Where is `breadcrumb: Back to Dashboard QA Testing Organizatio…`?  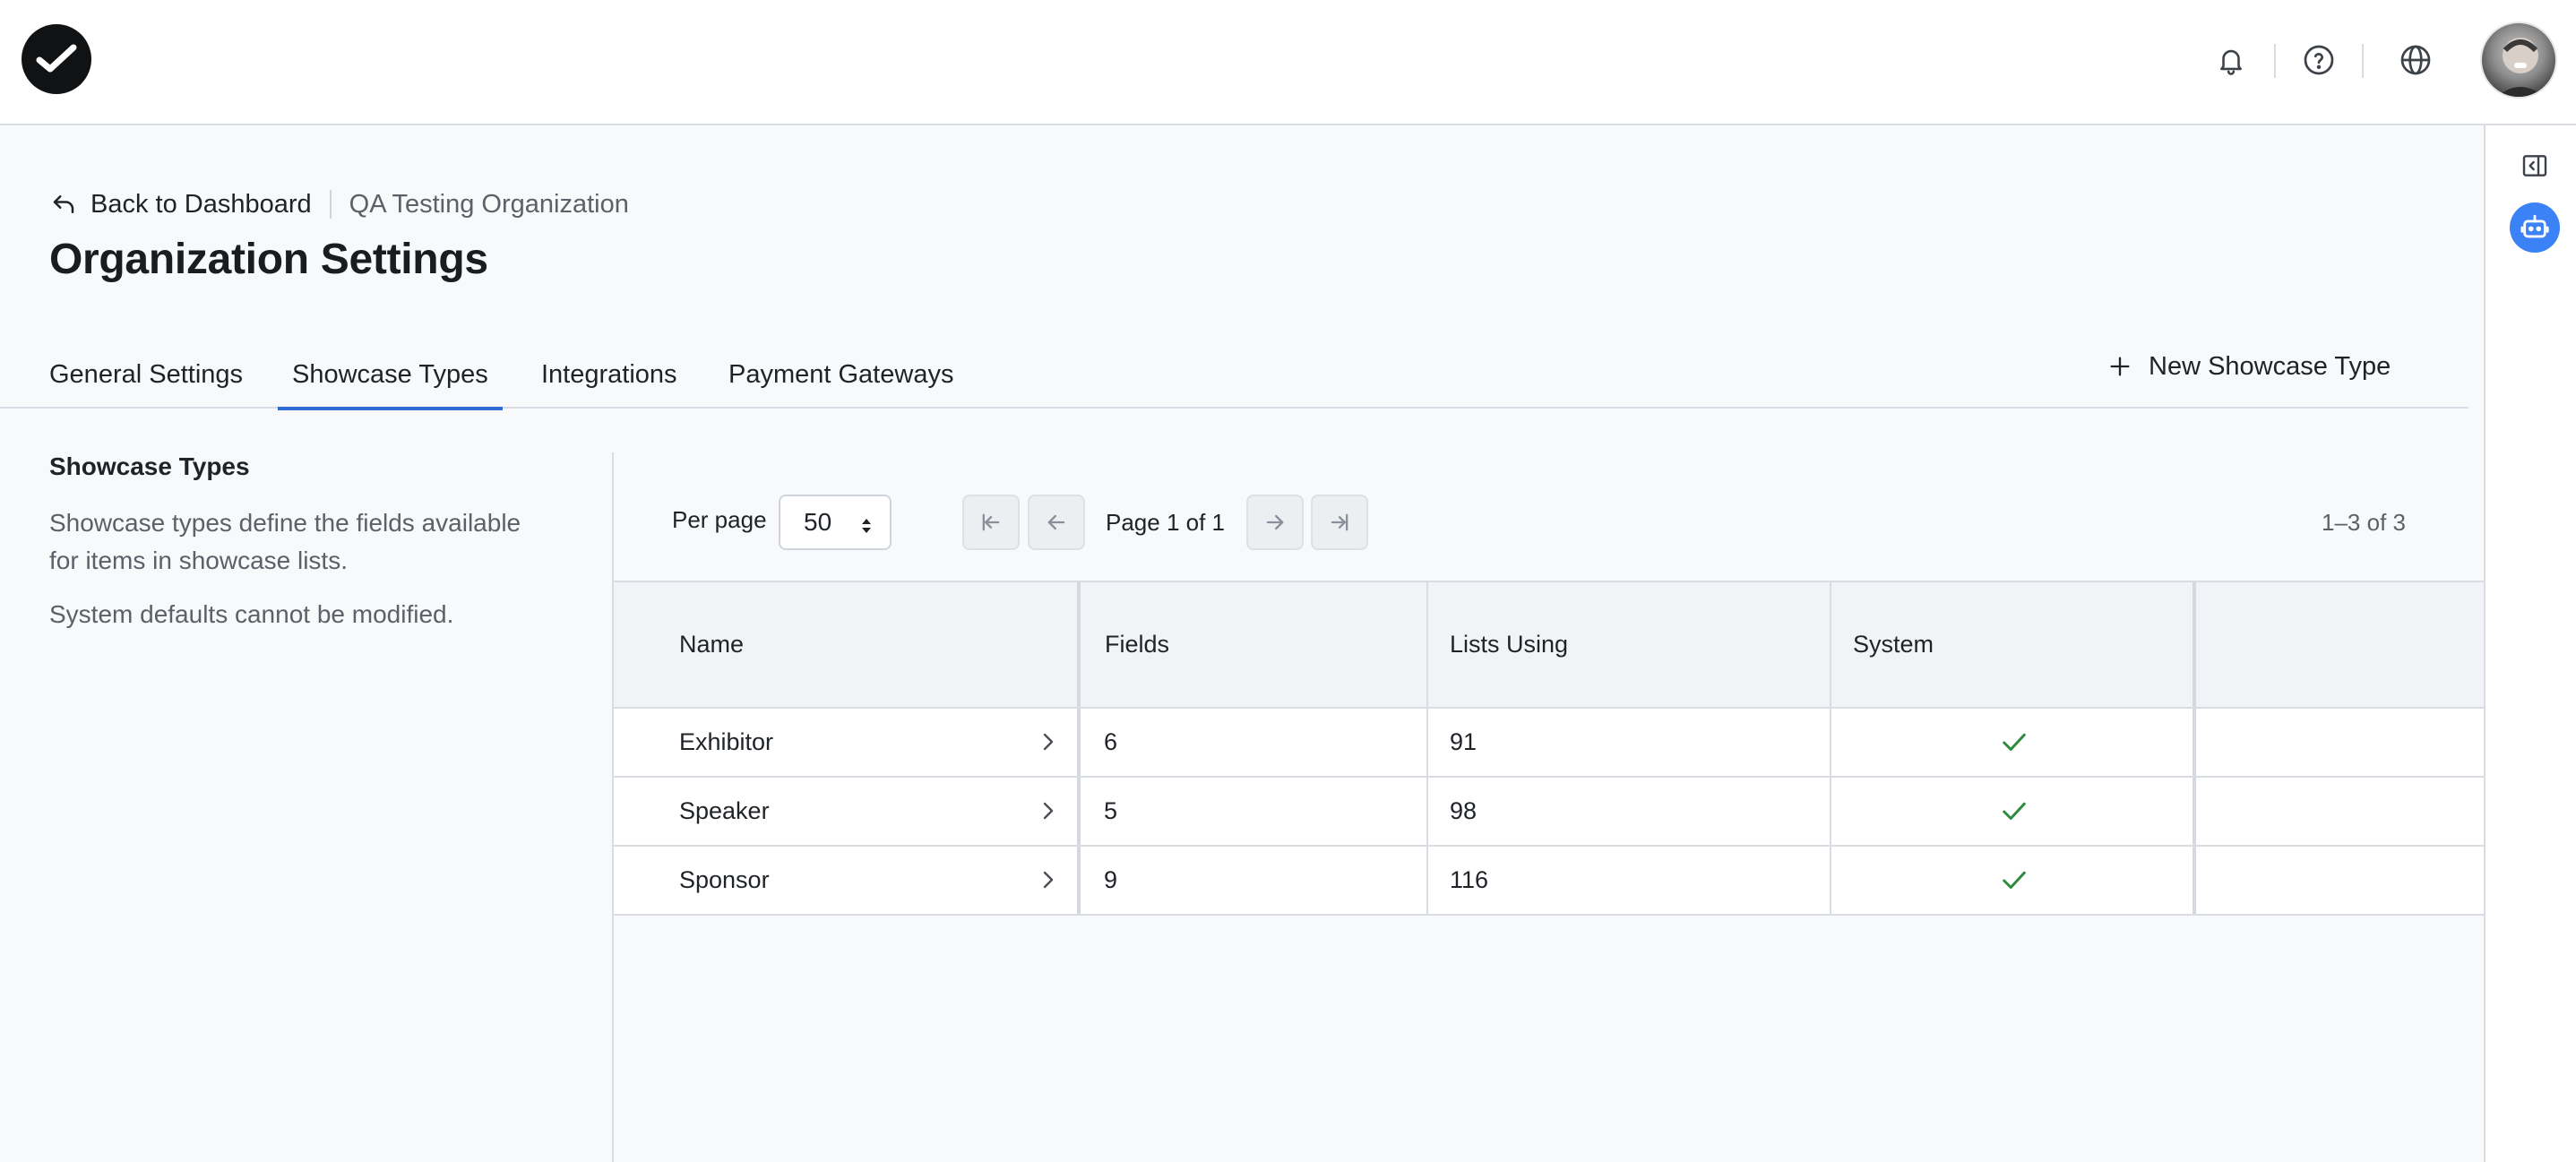 breadcrumb: Back to Dashboard QA Testing Organizatio… is located at coordinates (339, 204).